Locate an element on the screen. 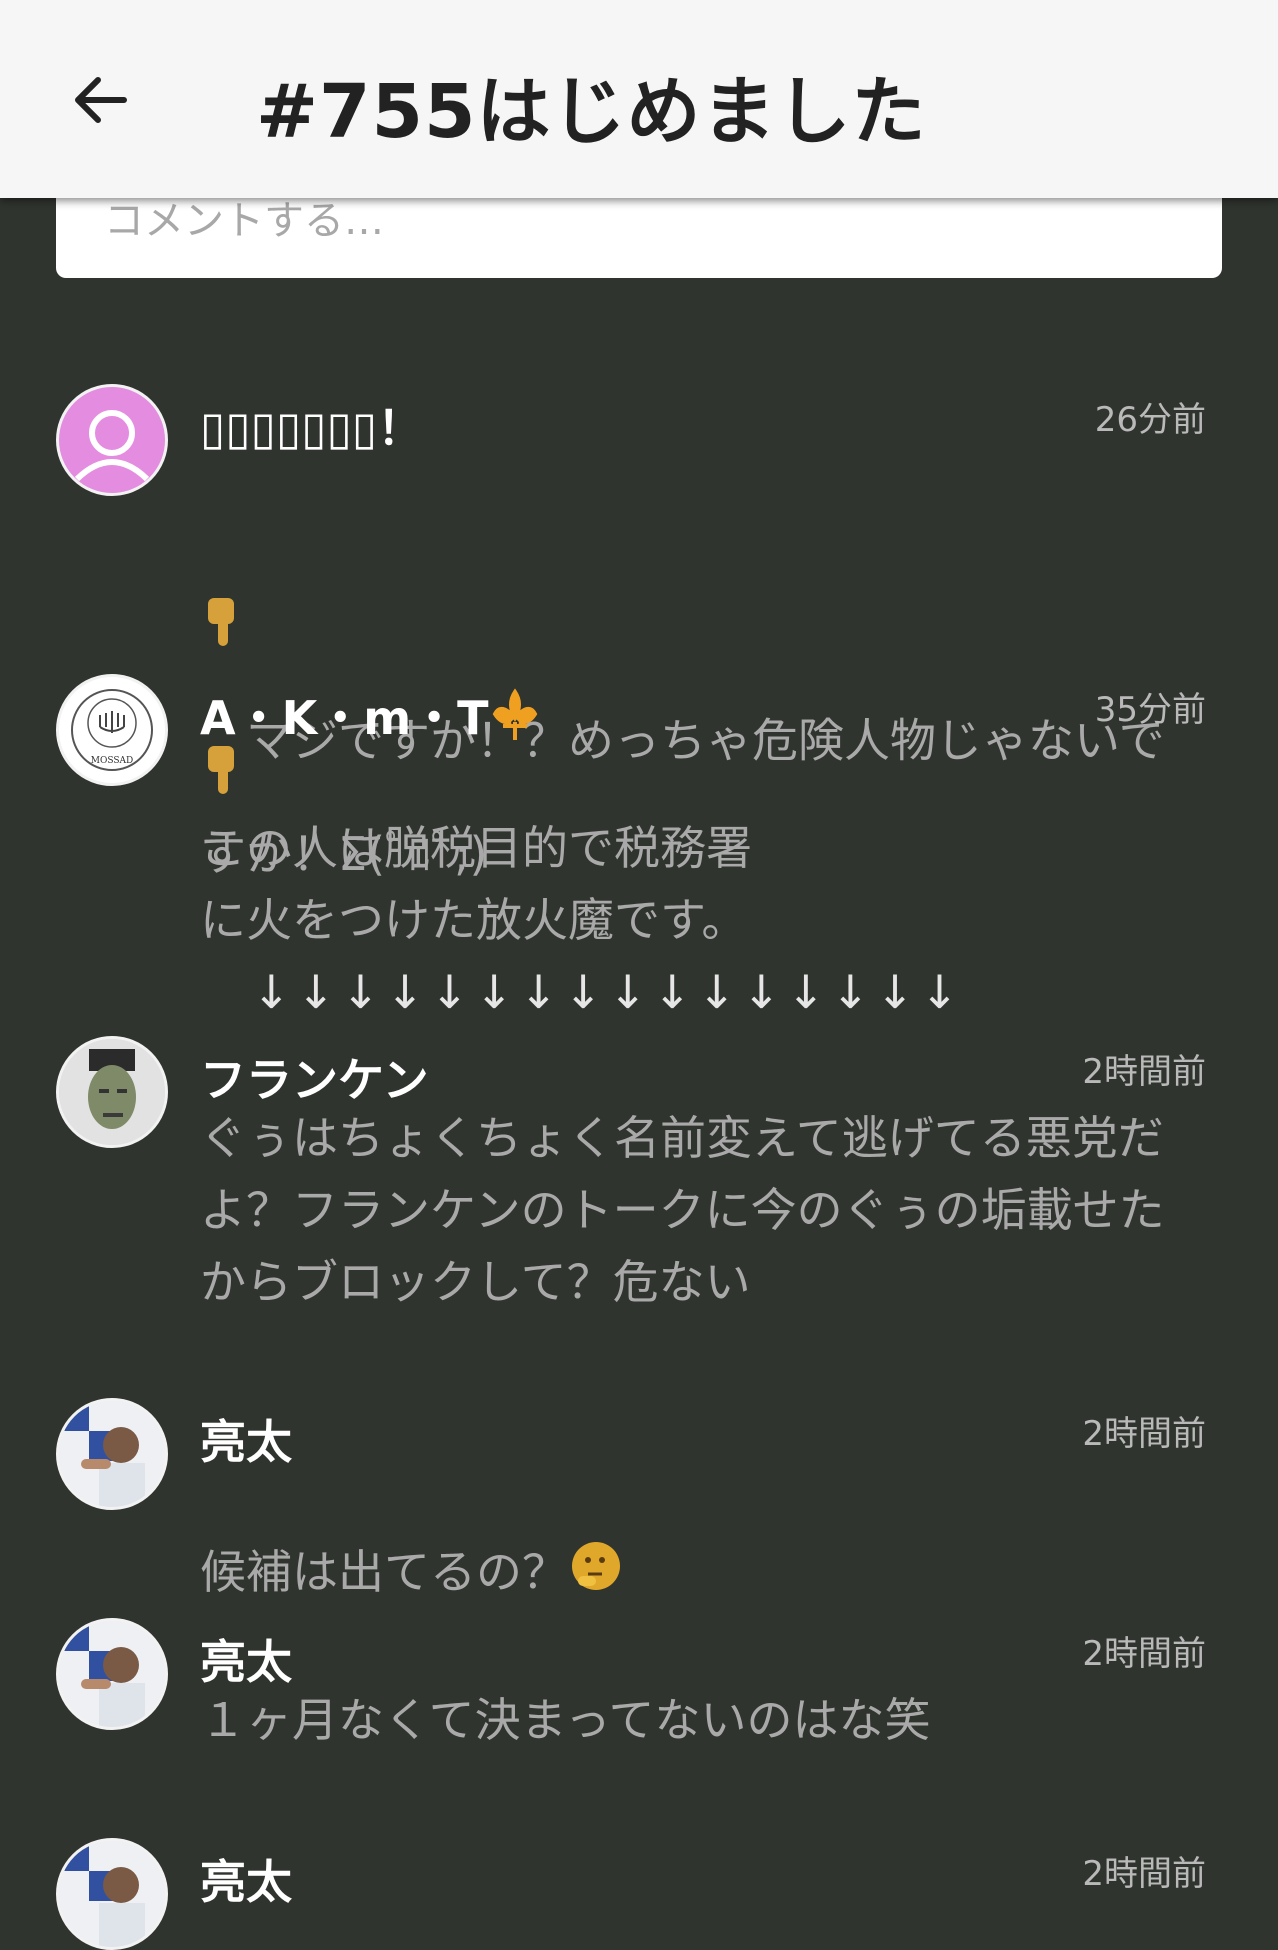 Image resolution: width=1278 pixels, height=1950 pixels. comment-arrows: ↓↓↓↓↓↓↓↓↓↓↓↓↓↓↓↓ is located at coordinates (582, 992).